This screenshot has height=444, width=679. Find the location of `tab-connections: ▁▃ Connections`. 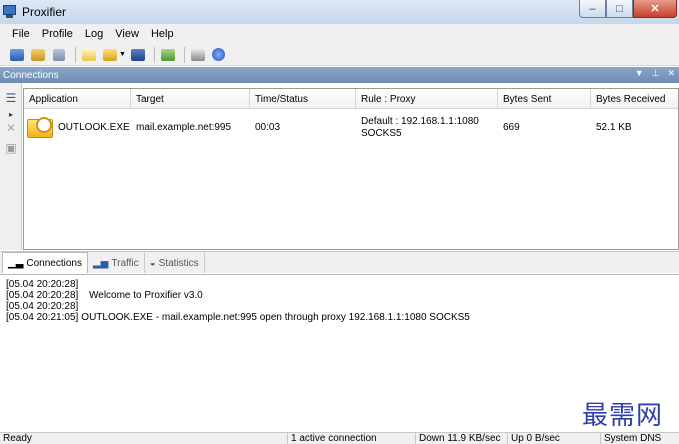

tab-connections: ▁▃ Connections is located at coordinates (45, 262).